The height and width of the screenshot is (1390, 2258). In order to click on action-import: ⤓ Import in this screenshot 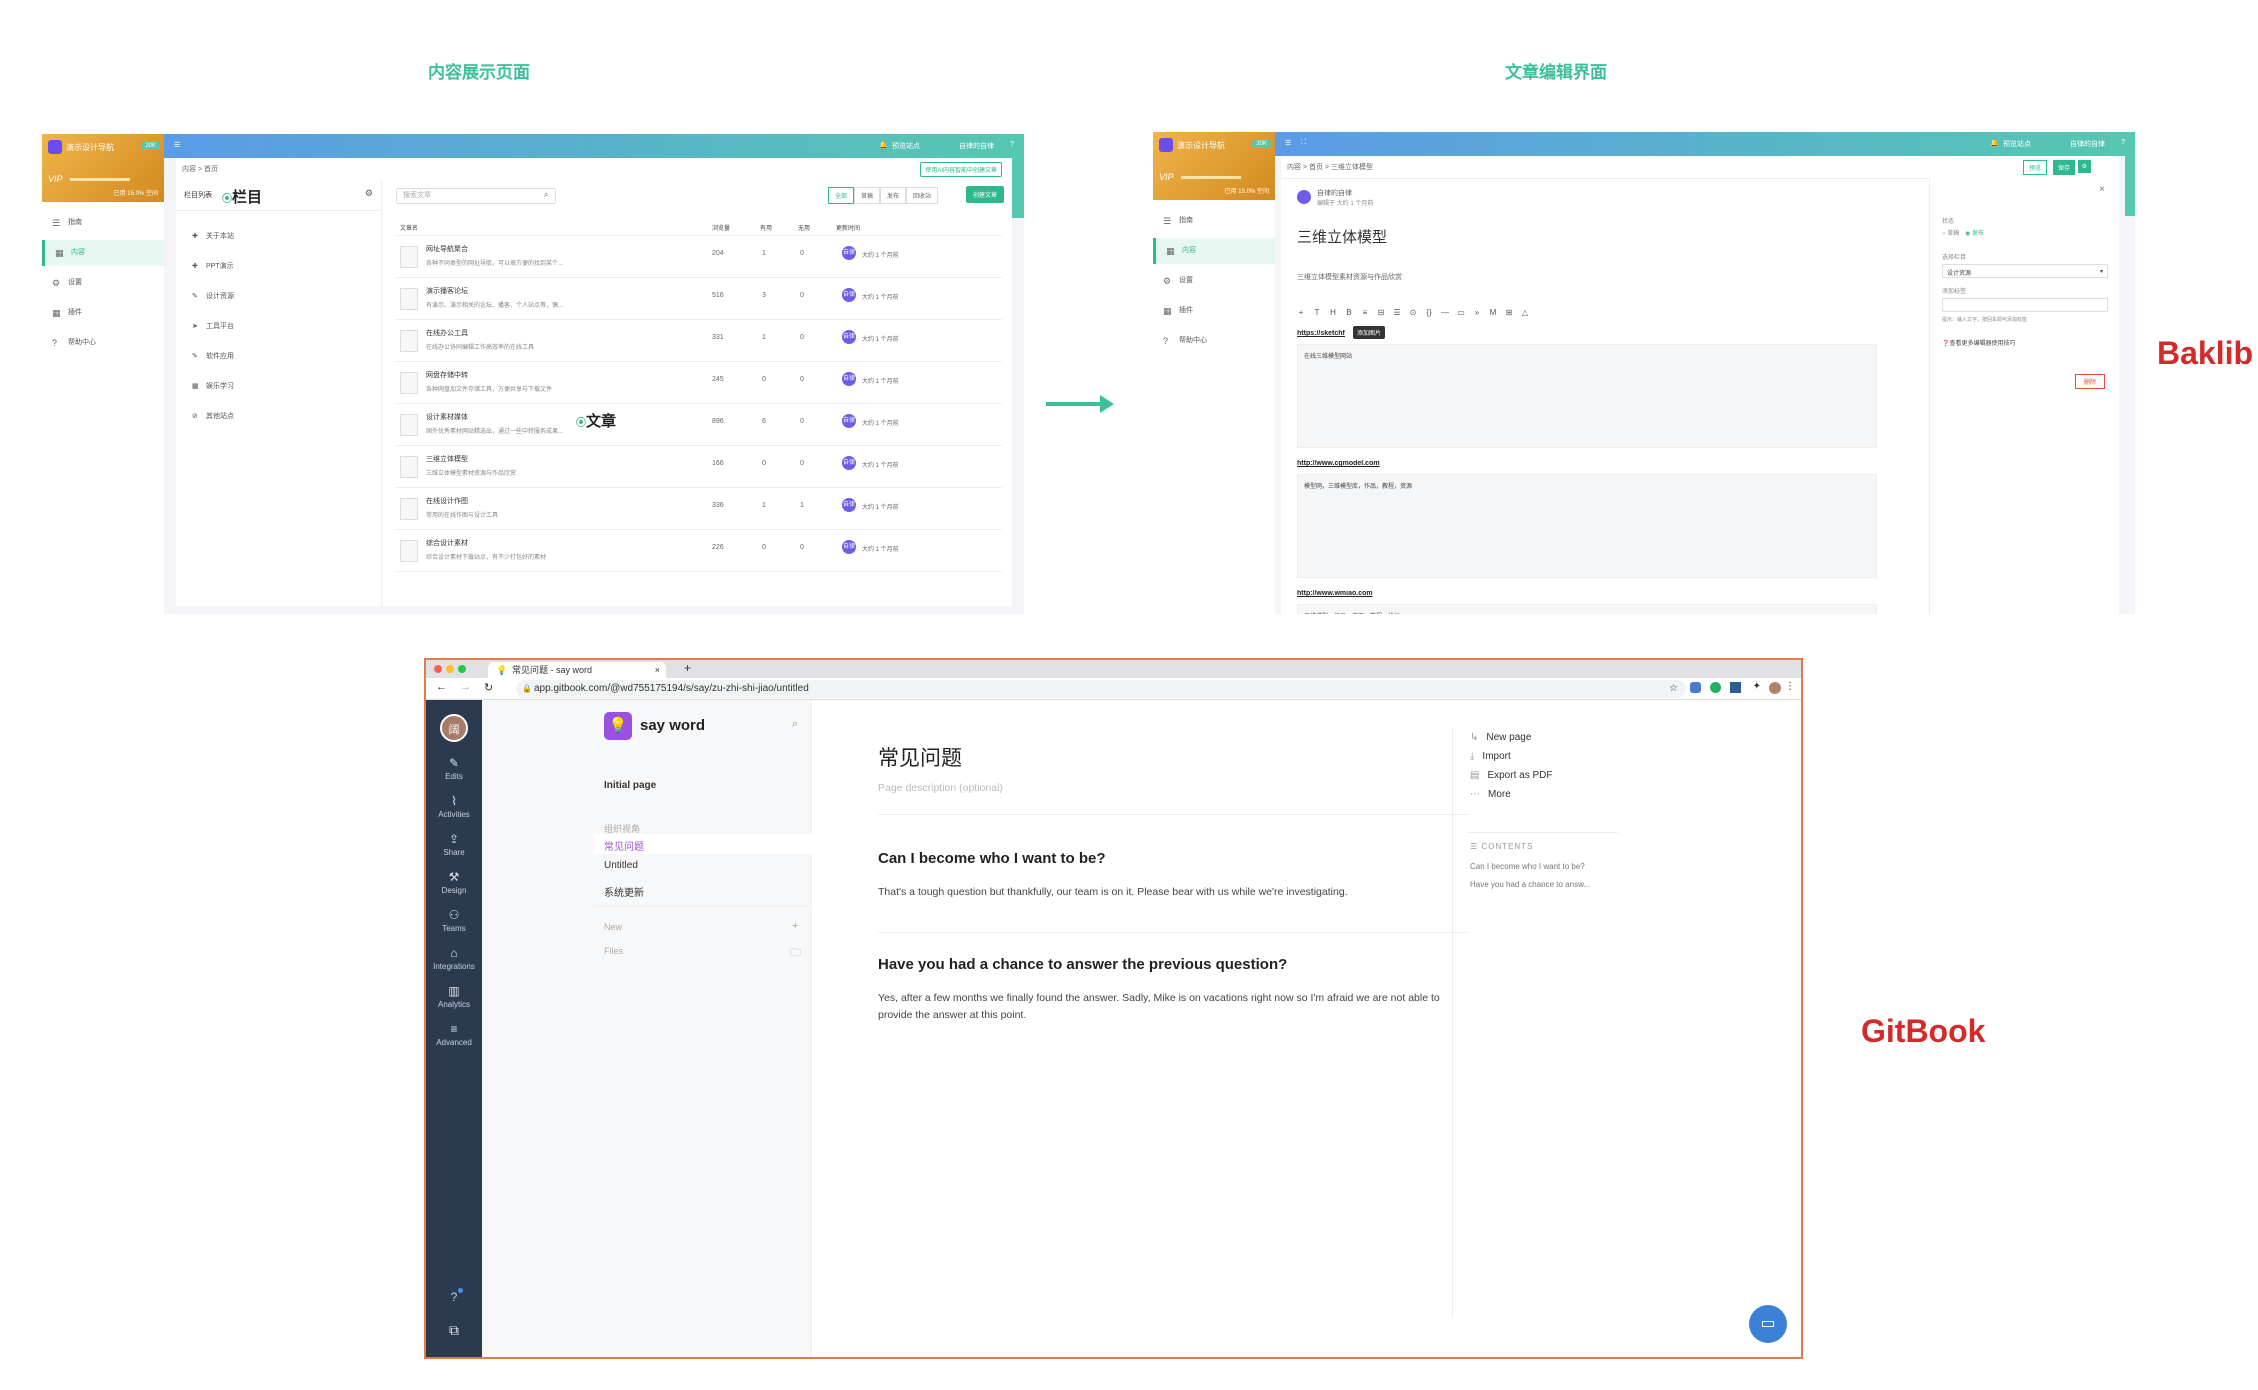, I will do `click(1490, 756)`.